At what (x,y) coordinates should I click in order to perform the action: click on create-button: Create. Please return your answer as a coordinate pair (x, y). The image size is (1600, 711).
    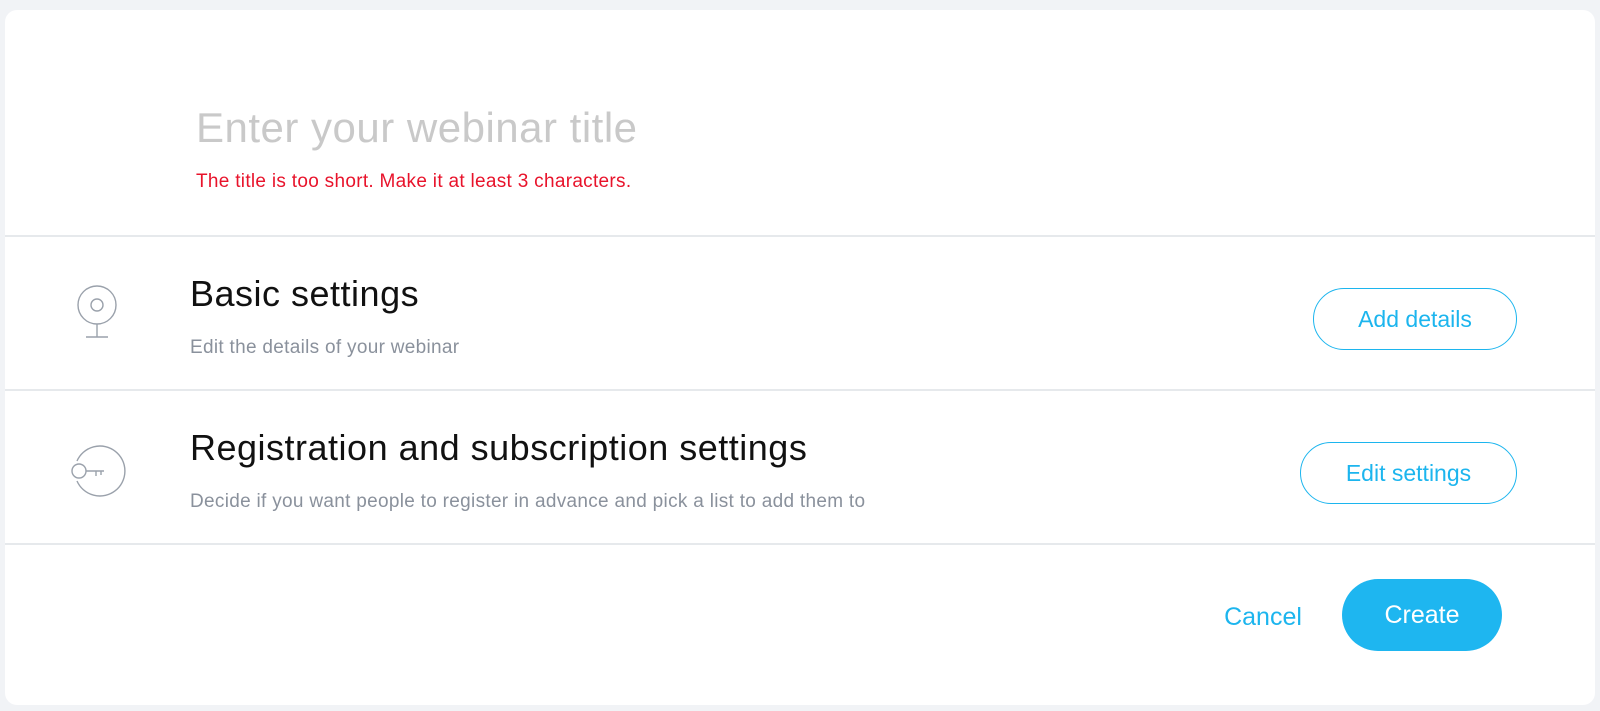
    Looking at the image, I should click on (1422, 615).